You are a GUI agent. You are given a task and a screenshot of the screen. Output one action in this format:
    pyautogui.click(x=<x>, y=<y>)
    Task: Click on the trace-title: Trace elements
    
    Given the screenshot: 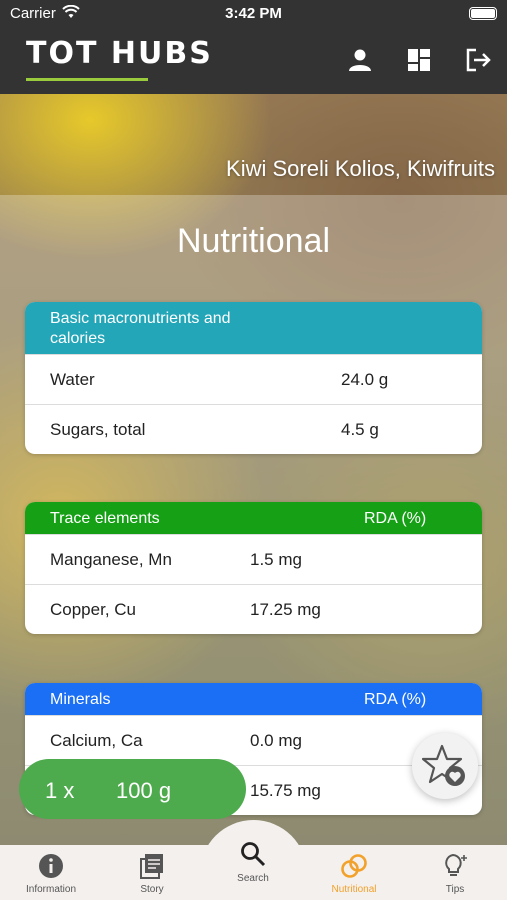 What is the action you would take?
    pyautogui.click(x=105, y=518)
    